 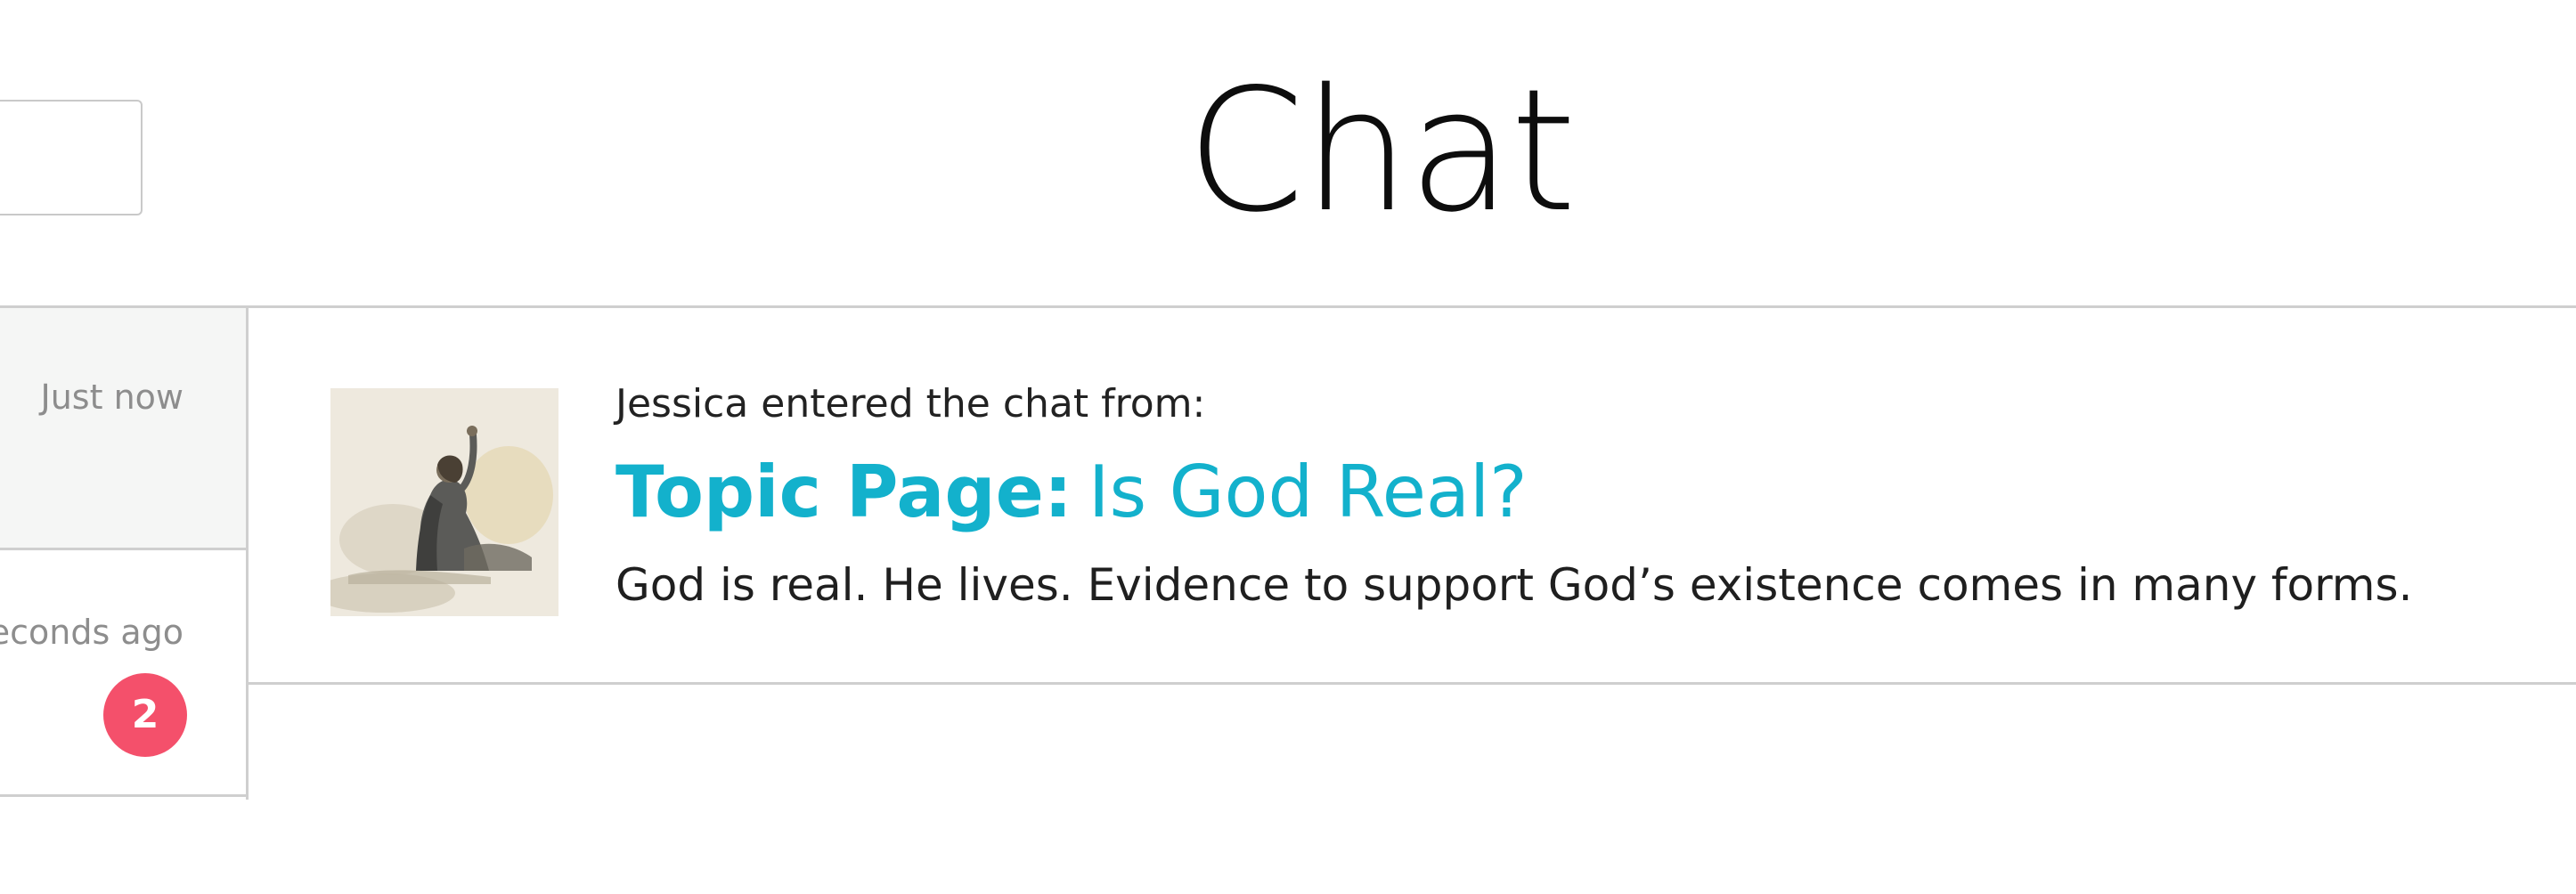 What do you see at coordinates (444, 502) in the screenshot?
I see `illustration-thumbnail-icon` at bounding box center [444, 502].